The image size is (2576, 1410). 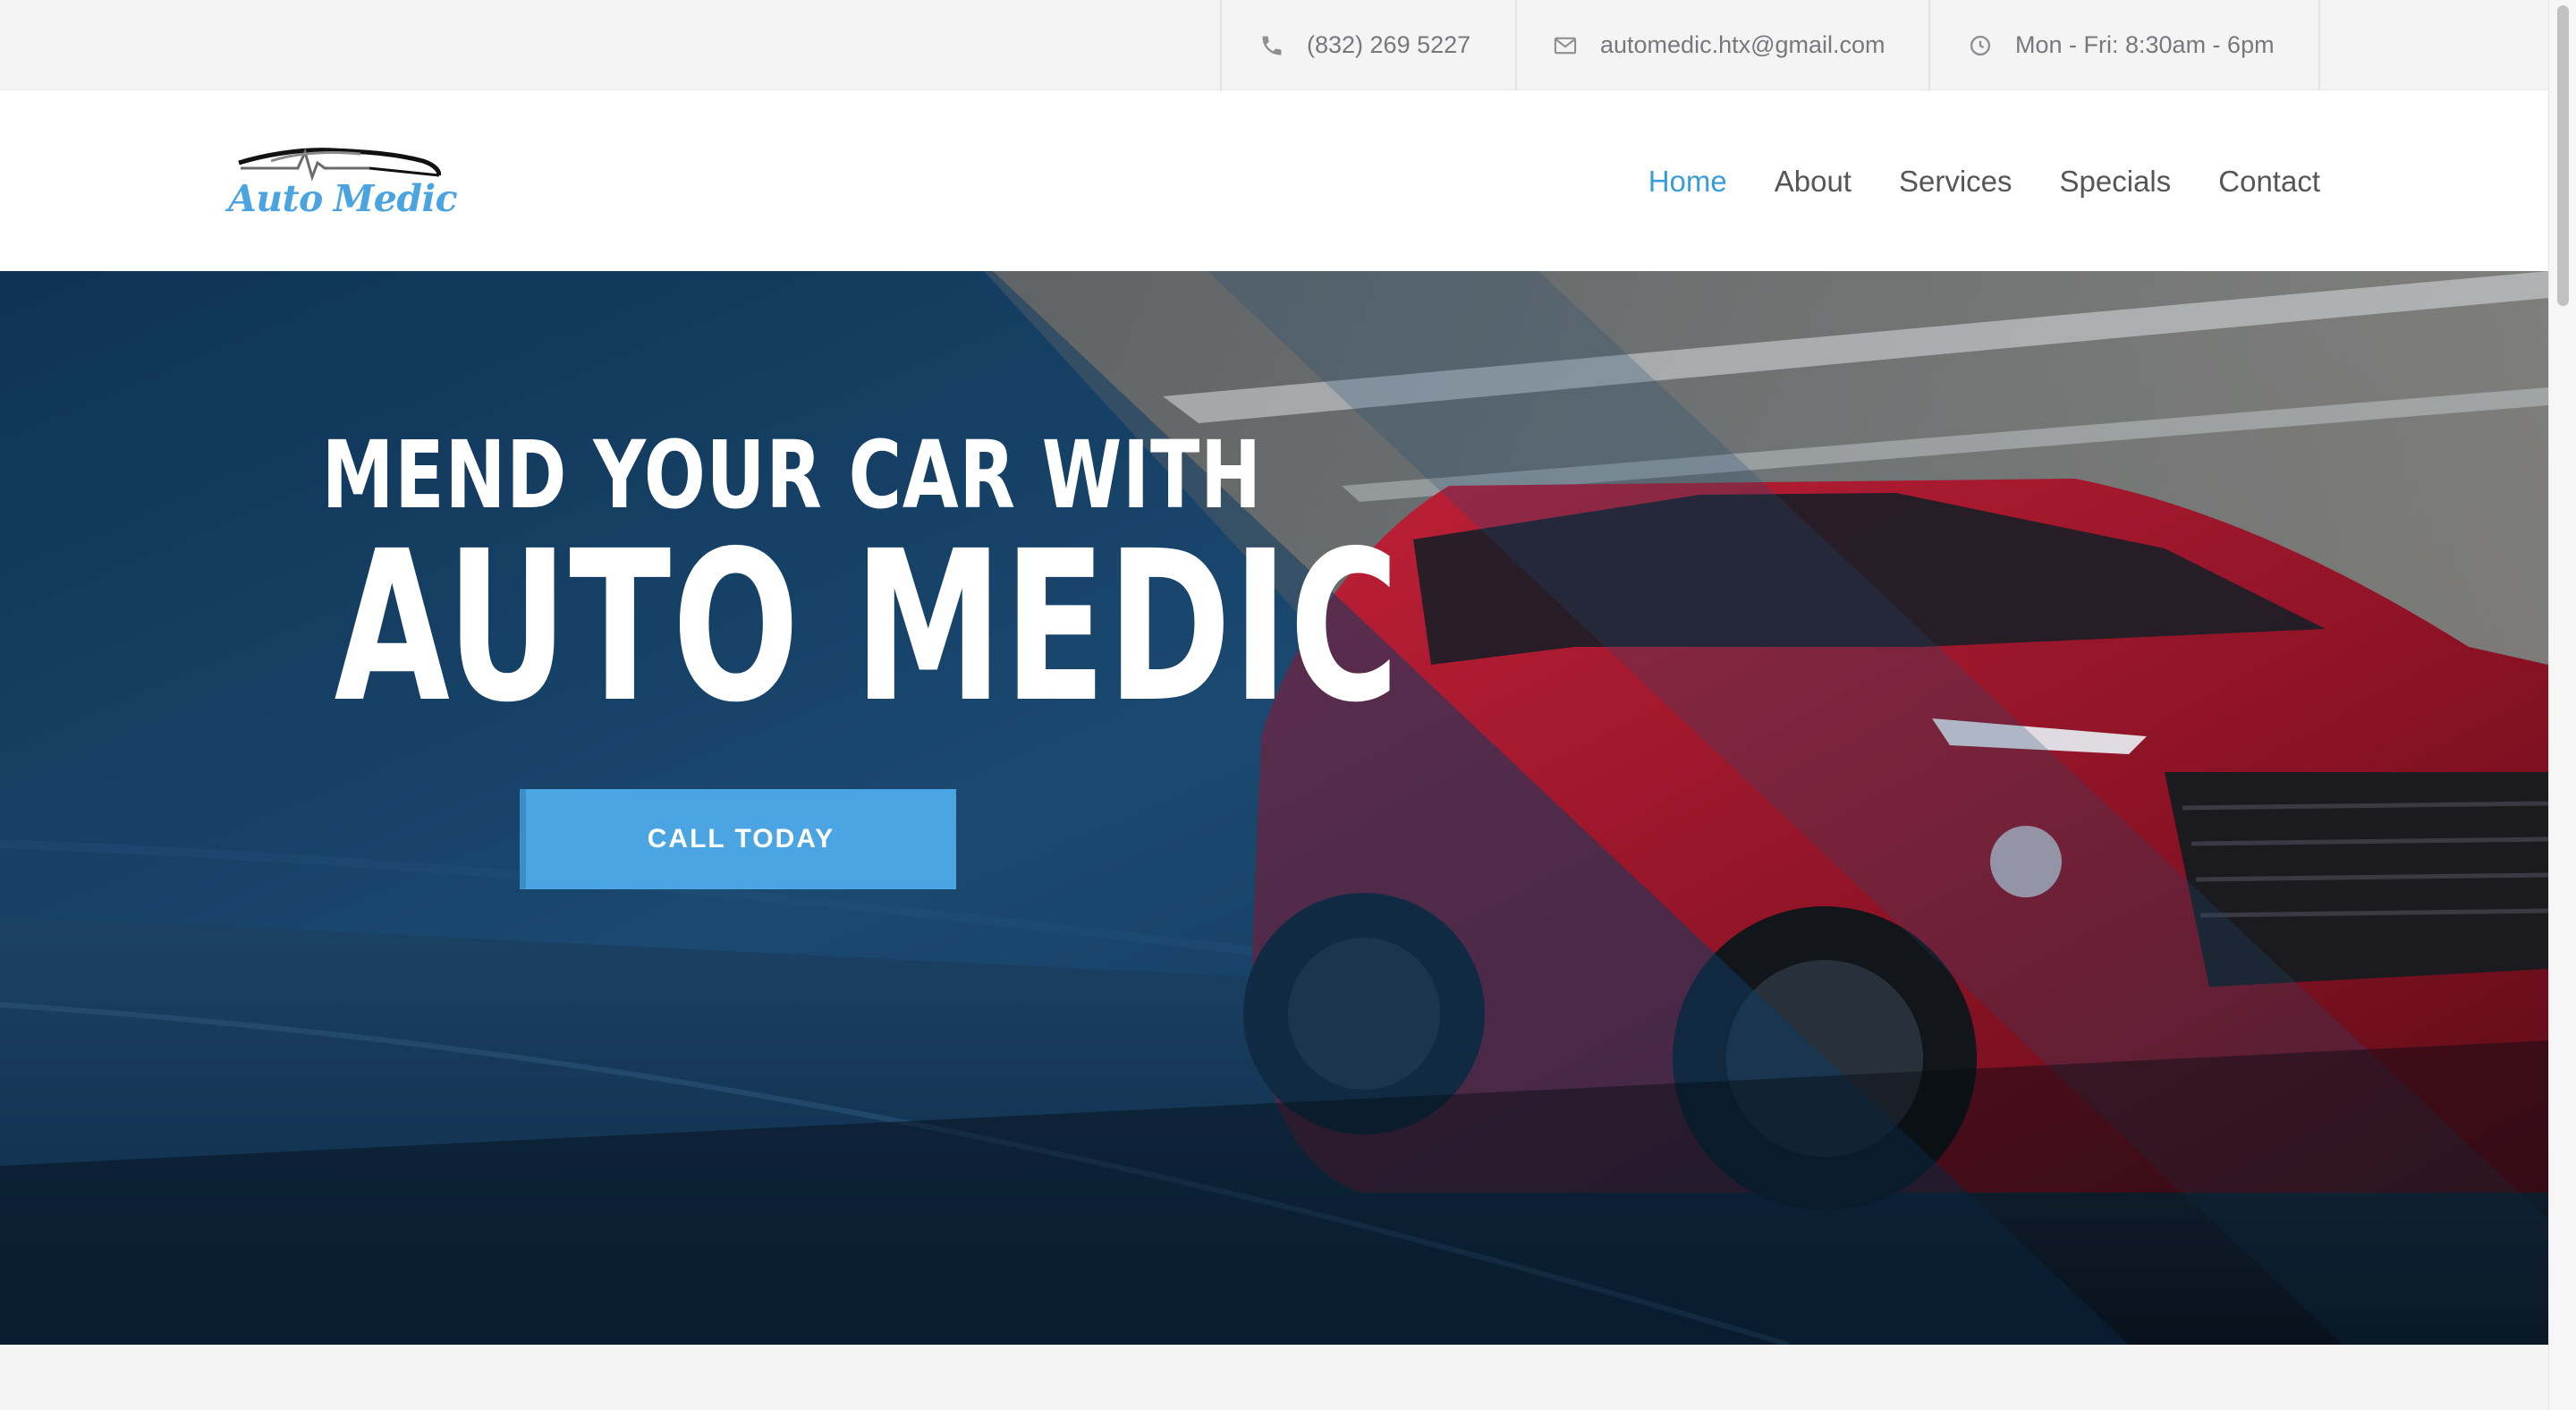 I want to click on phone-icon, so click(x=1271, y=46).